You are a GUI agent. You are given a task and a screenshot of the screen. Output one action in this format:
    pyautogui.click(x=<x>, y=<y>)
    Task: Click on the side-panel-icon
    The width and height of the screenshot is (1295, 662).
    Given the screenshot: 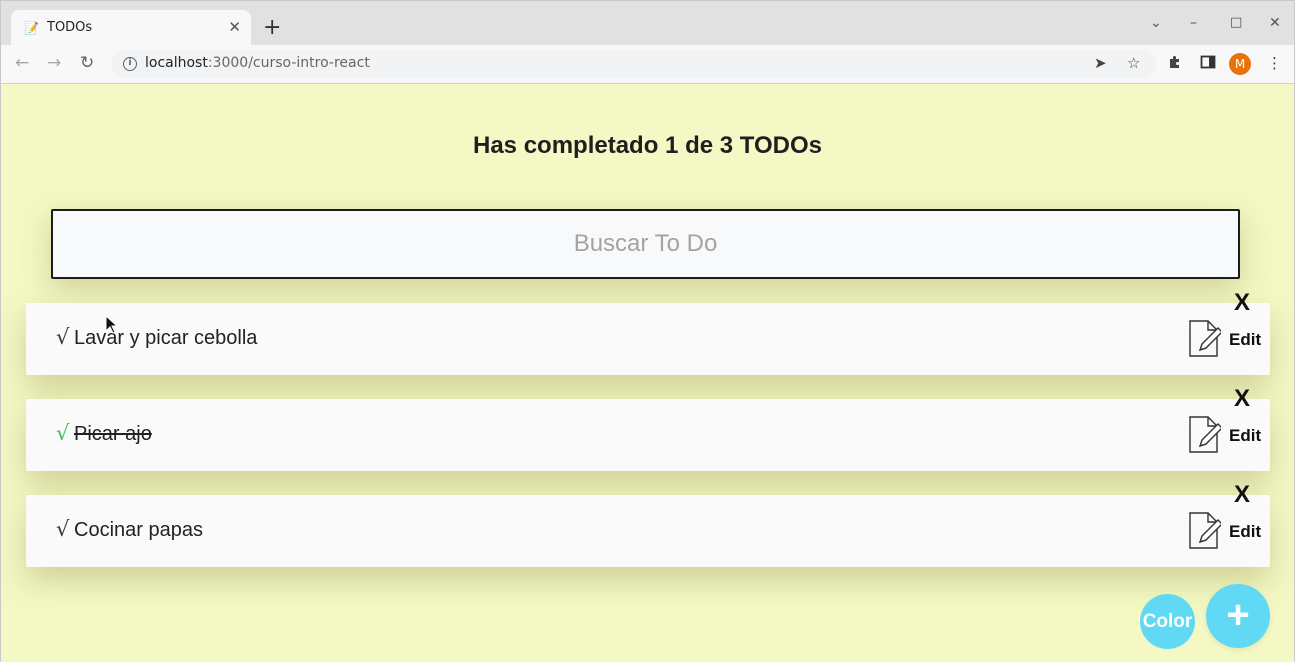 What is the action you would take?
    pyautogui.click(x=1208, y=64)
    